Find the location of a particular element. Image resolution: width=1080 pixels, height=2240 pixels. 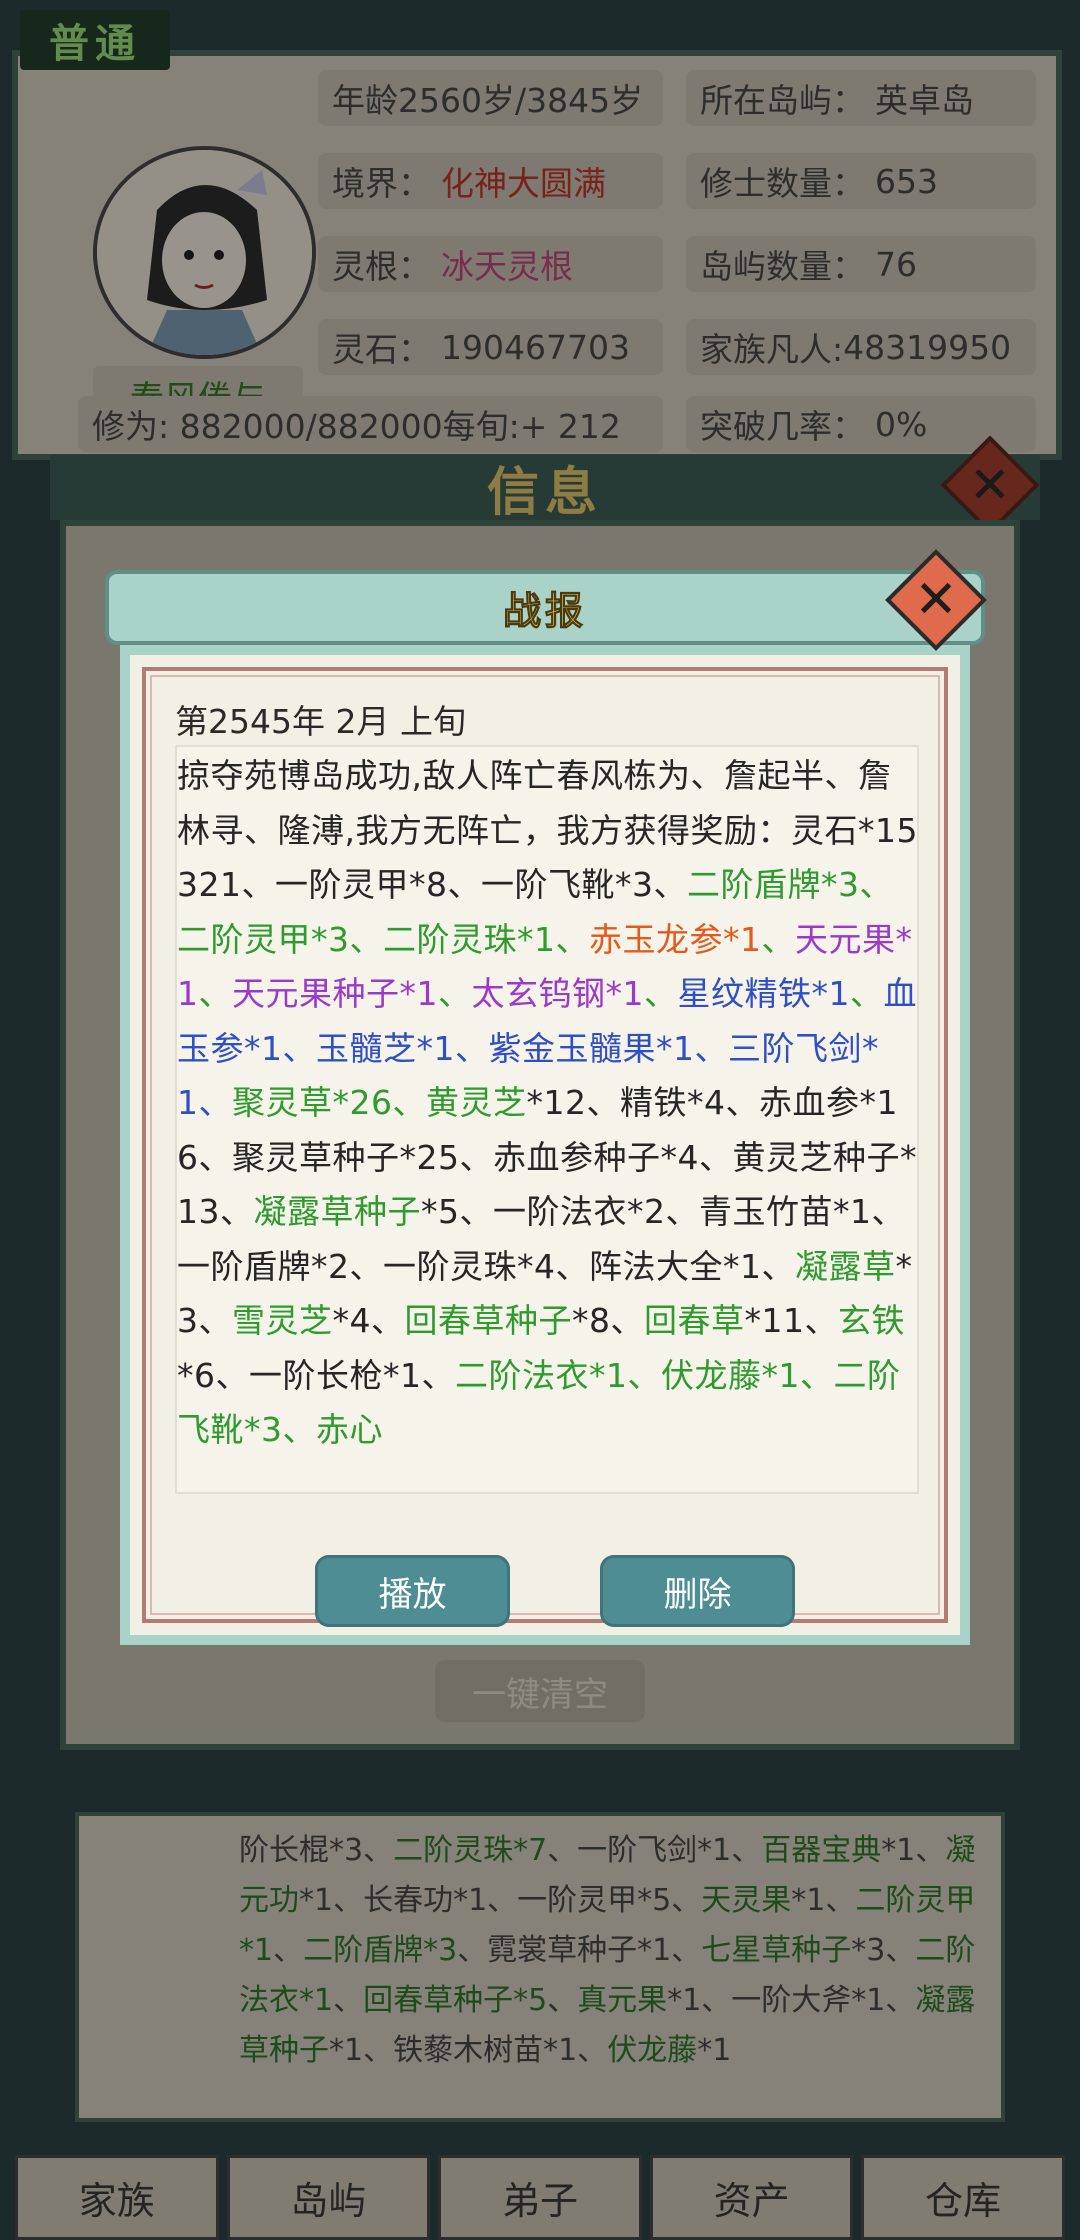

mortals-value: 48319950 is located at coordinates (927, 347).